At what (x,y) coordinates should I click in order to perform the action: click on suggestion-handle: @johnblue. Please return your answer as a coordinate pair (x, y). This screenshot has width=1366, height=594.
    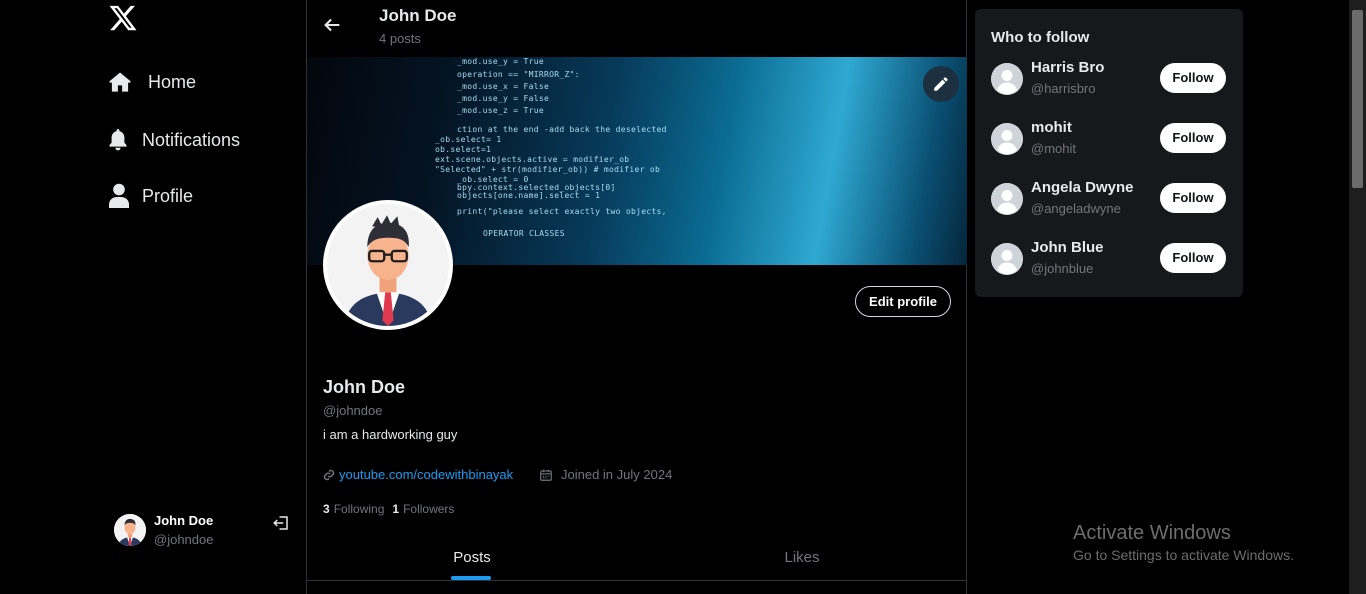
    Looking at the image, I should click on (1062, 268).